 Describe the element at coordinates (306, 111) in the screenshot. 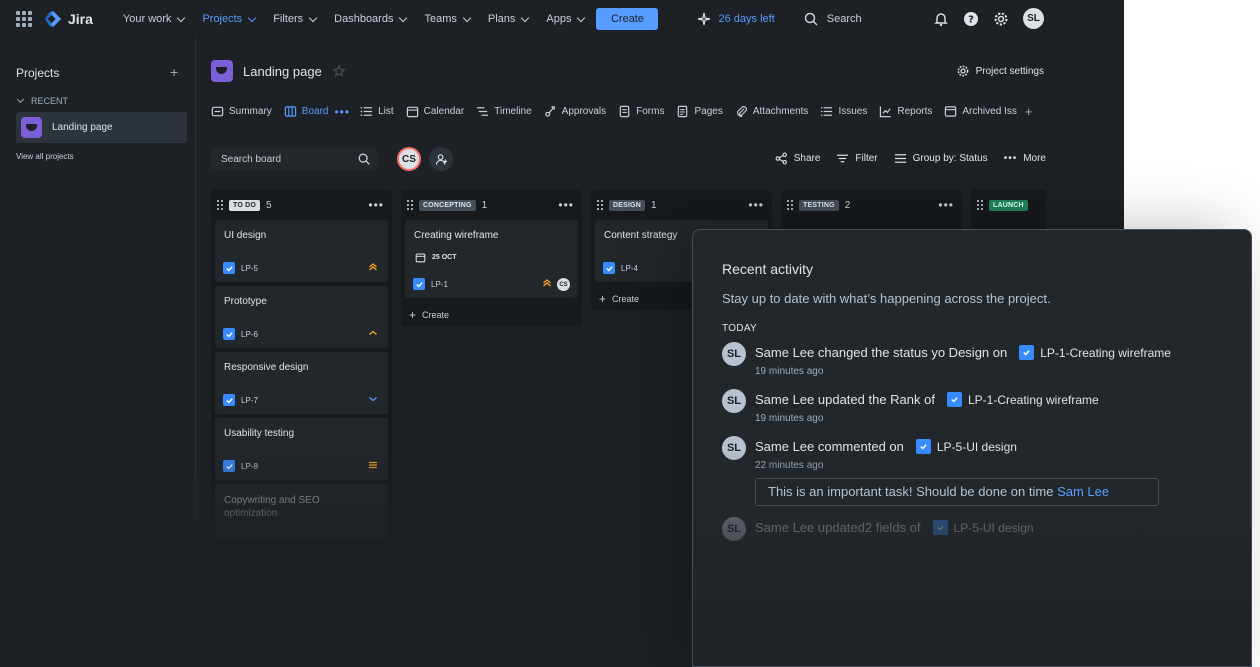

I see `tab-board: Board` at that location.